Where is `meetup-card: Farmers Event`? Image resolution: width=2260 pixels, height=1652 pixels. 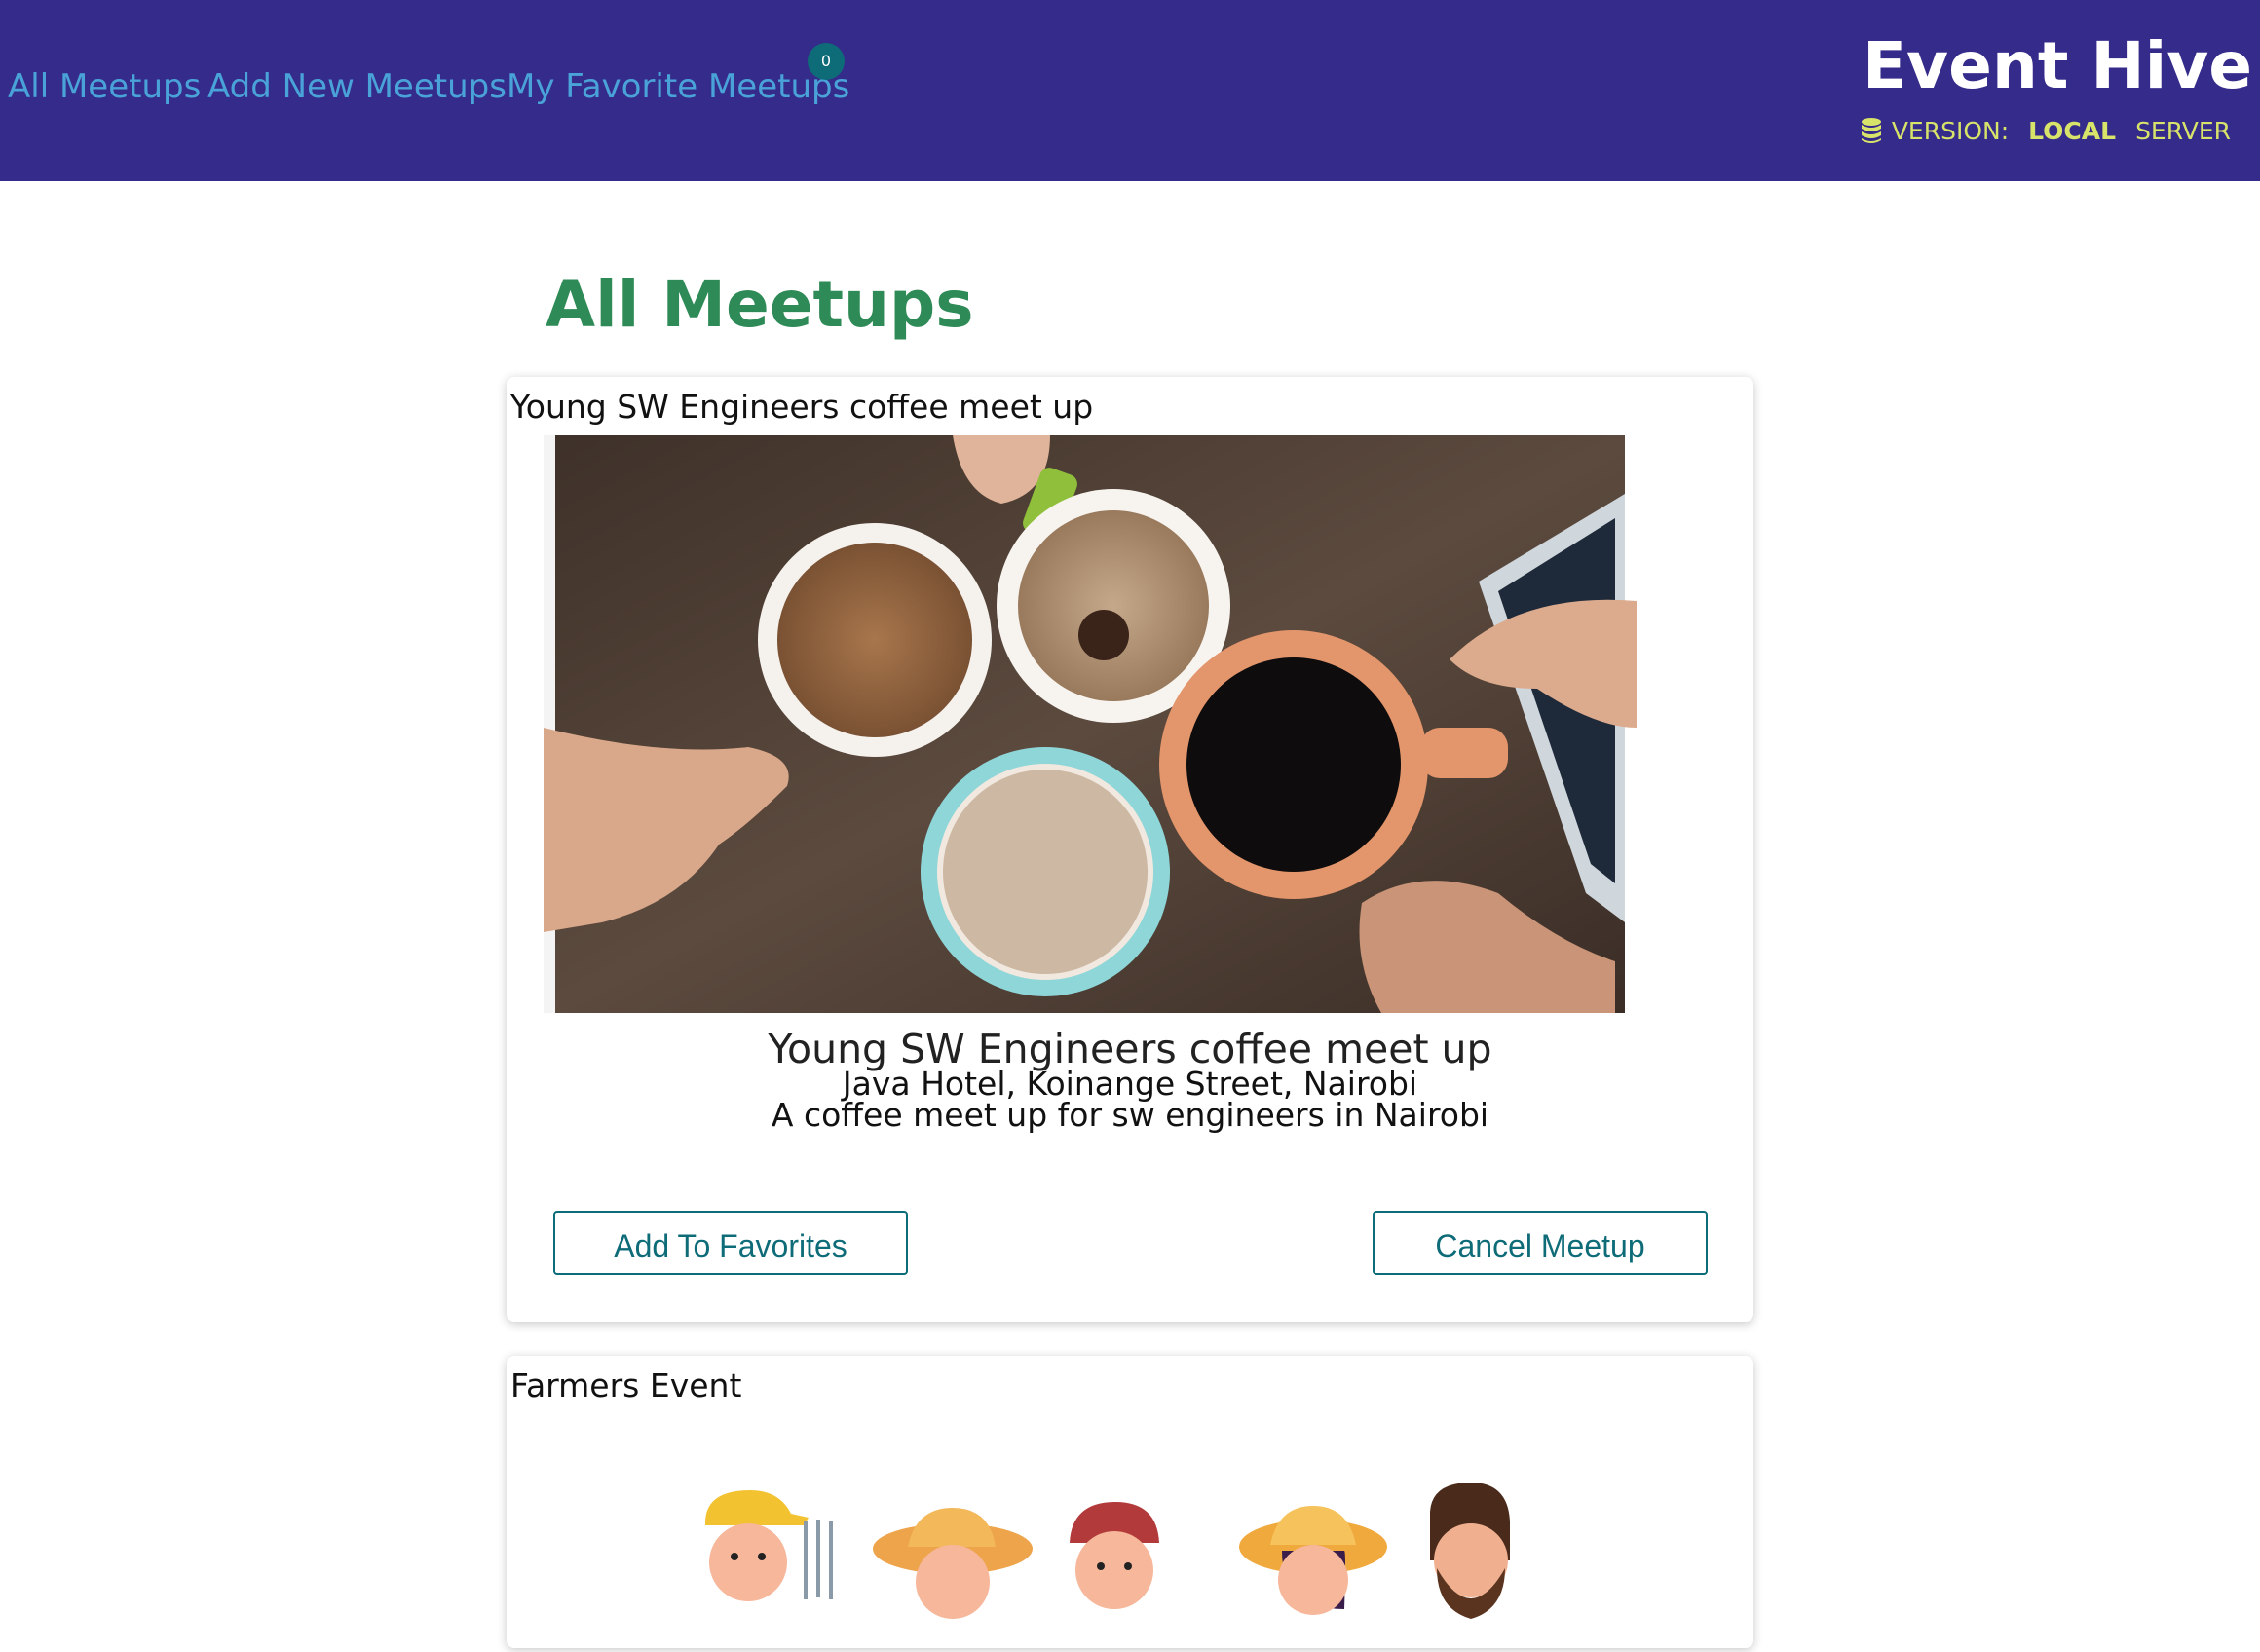
meetup-card: Farmers Event is located at coordinates (1130, 1502).